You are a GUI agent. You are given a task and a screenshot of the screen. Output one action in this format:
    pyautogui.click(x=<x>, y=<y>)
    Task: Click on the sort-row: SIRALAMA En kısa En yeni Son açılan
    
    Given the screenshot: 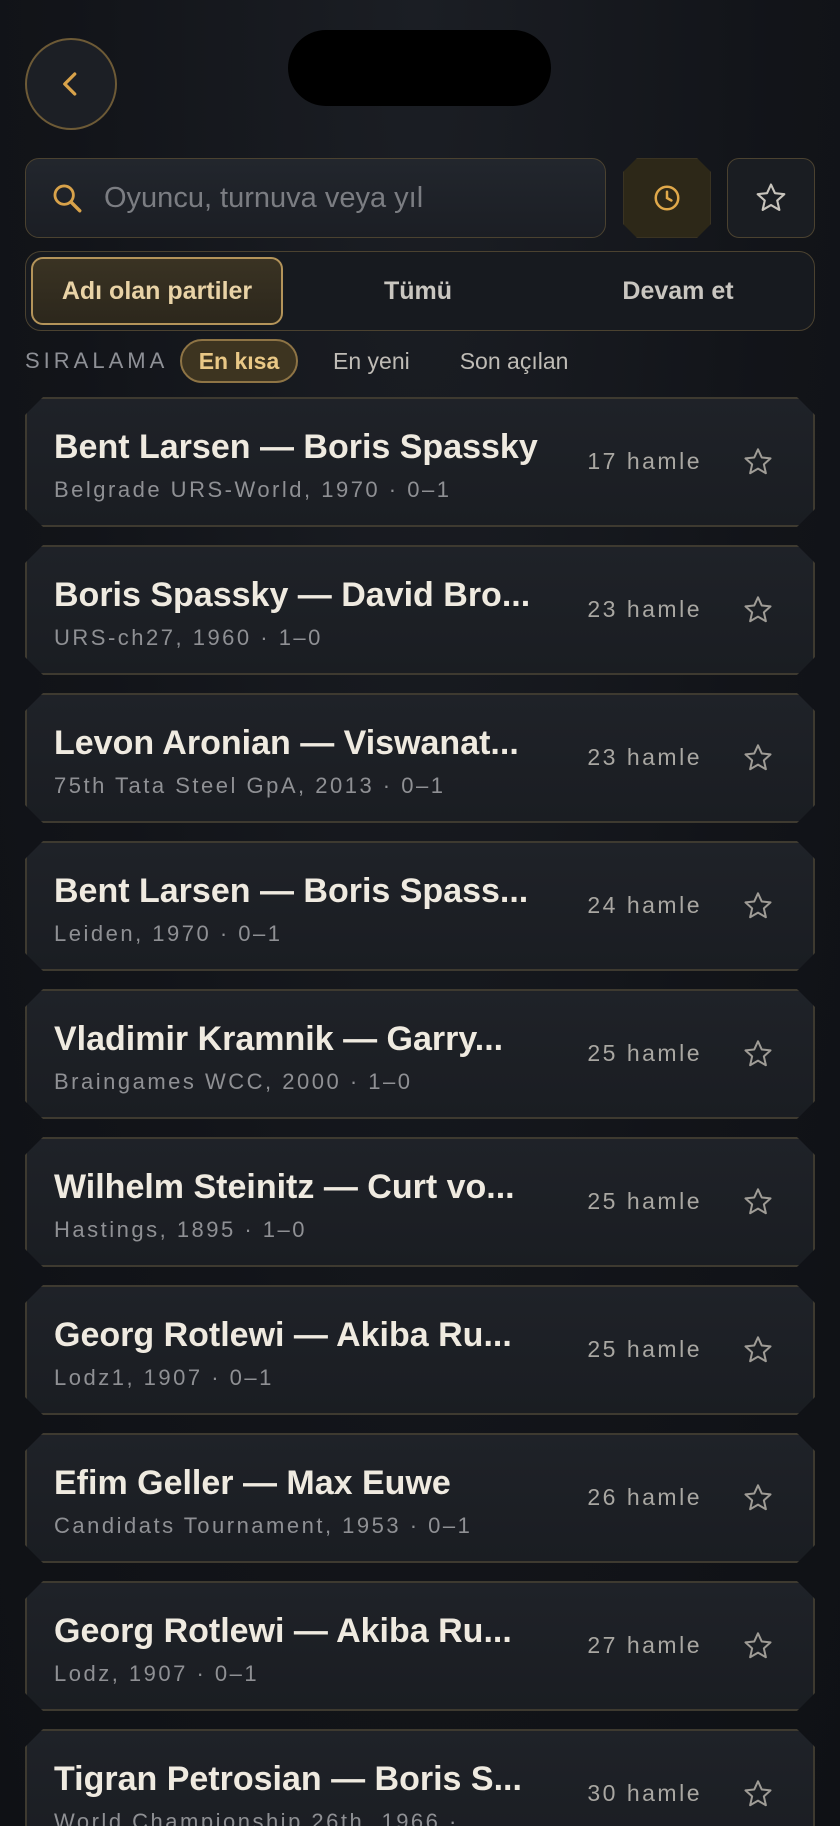 What is the action you would take?
    pyautogui.click(x=306, y=361)
    